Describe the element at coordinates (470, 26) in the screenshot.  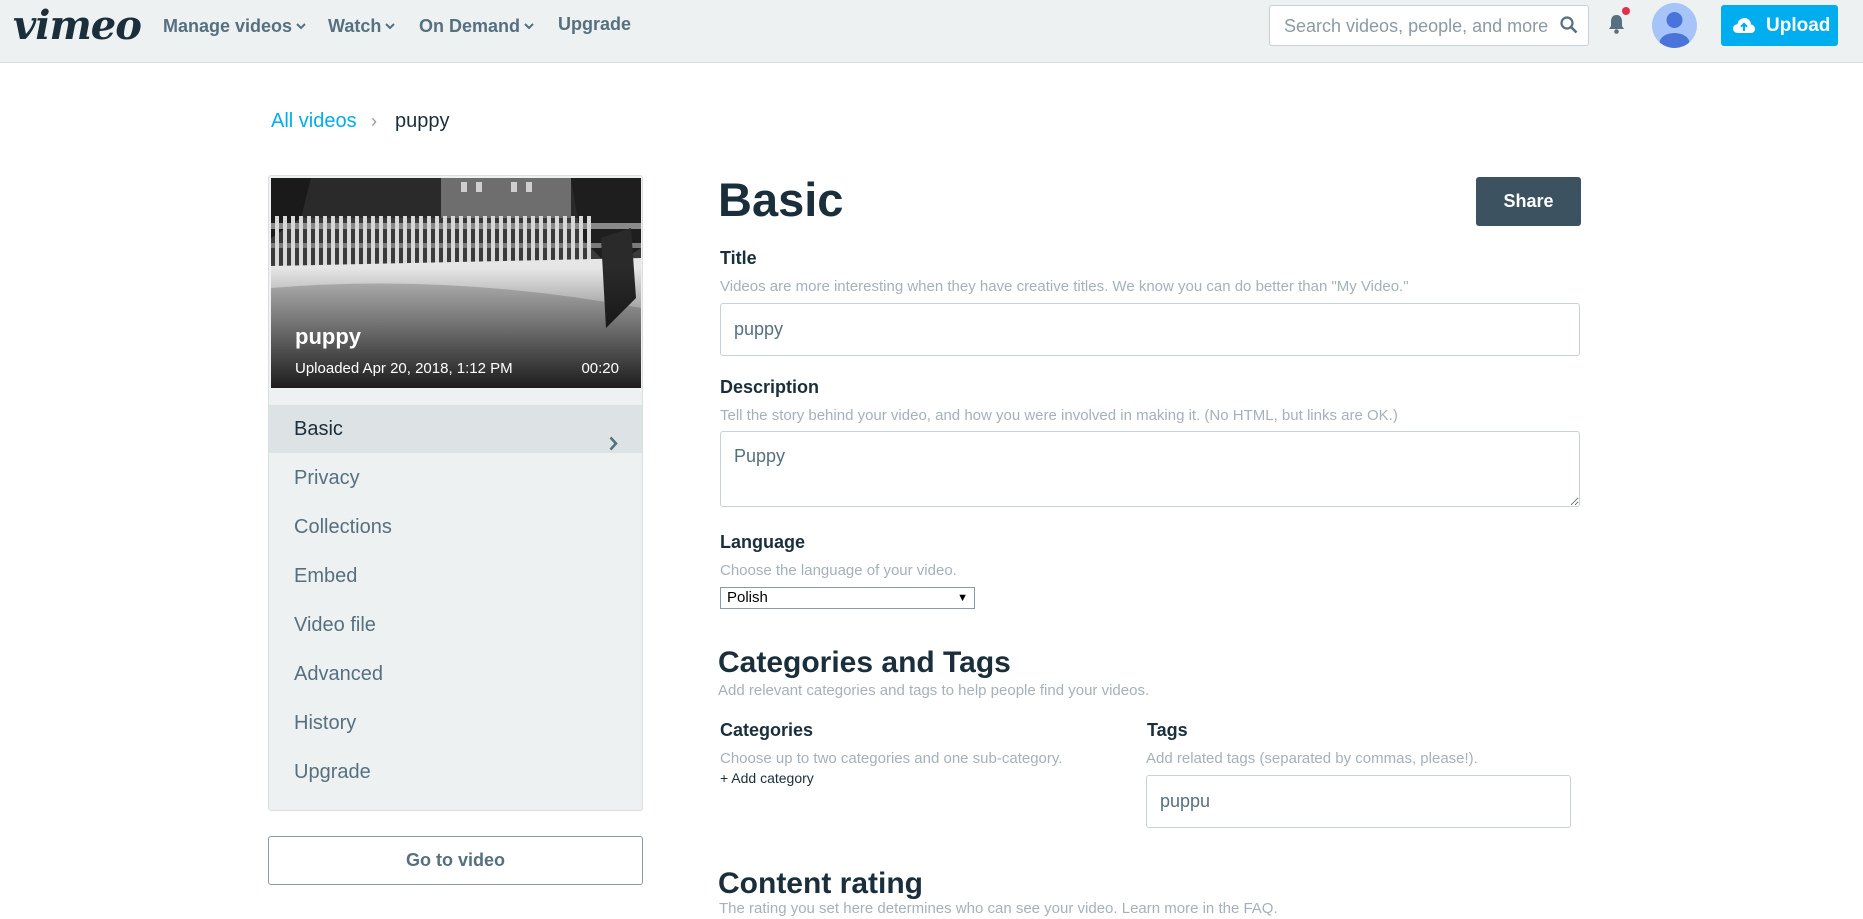
I see `nav-on-demand-label: On Demand` at that location.